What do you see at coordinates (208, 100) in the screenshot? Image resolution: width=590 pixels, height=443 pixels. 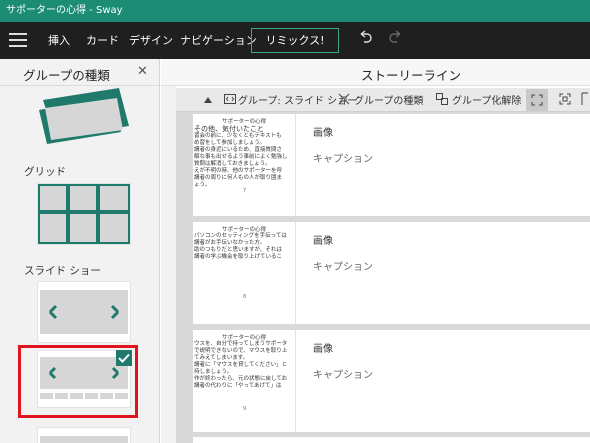 I see `collapse-triangle-icon` at bounding box center [208, 100].